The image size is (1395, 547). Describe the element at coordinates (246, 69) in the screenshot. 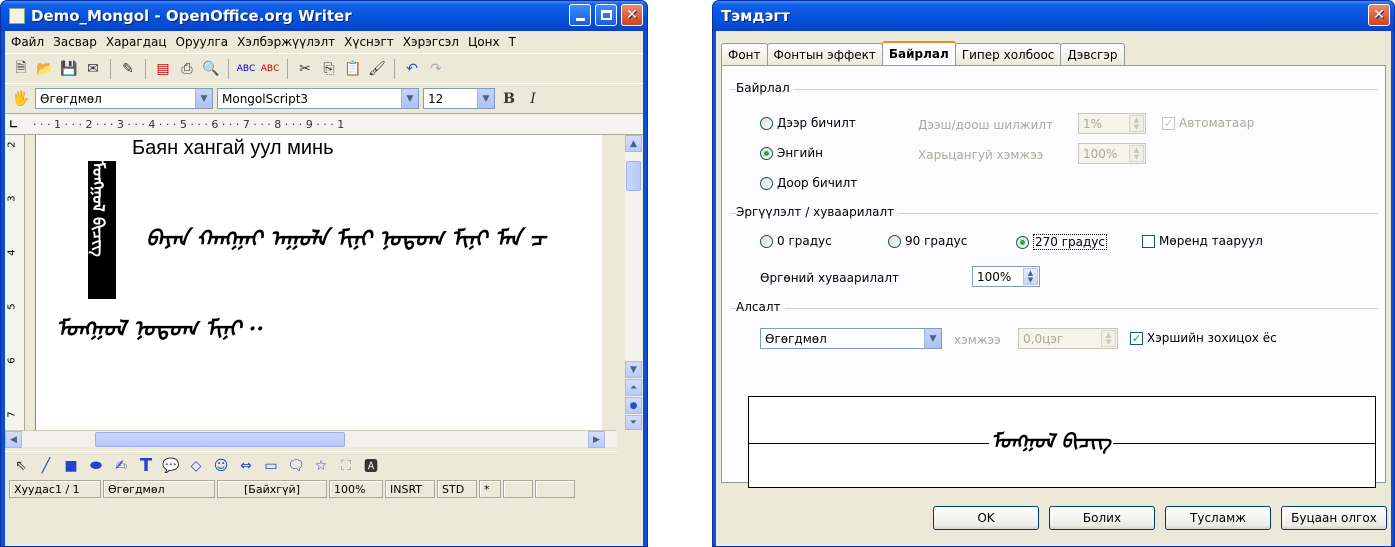

I see `spellcheck-icon: ABC` at that location.